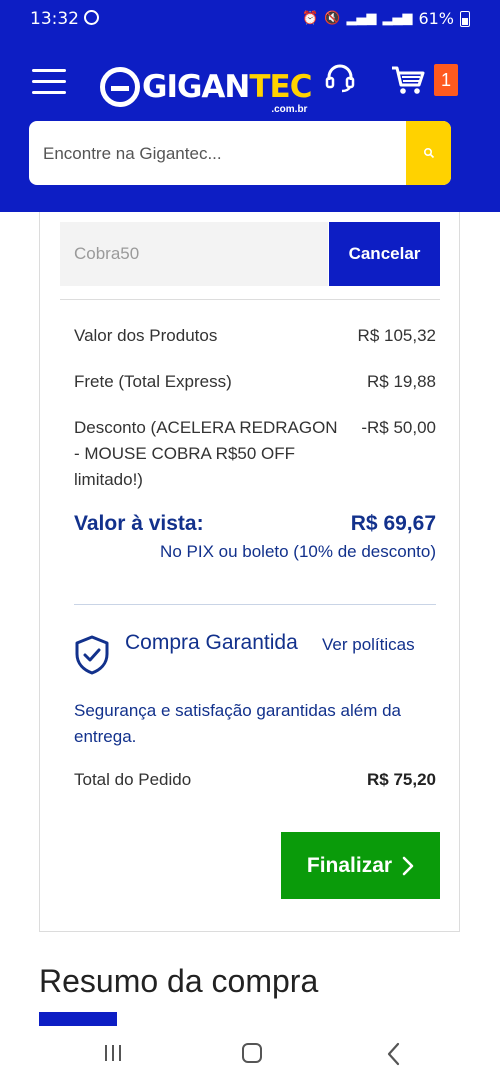  I want to click on purchase-summary-heading: Resumo da compra, so click(179, 981).